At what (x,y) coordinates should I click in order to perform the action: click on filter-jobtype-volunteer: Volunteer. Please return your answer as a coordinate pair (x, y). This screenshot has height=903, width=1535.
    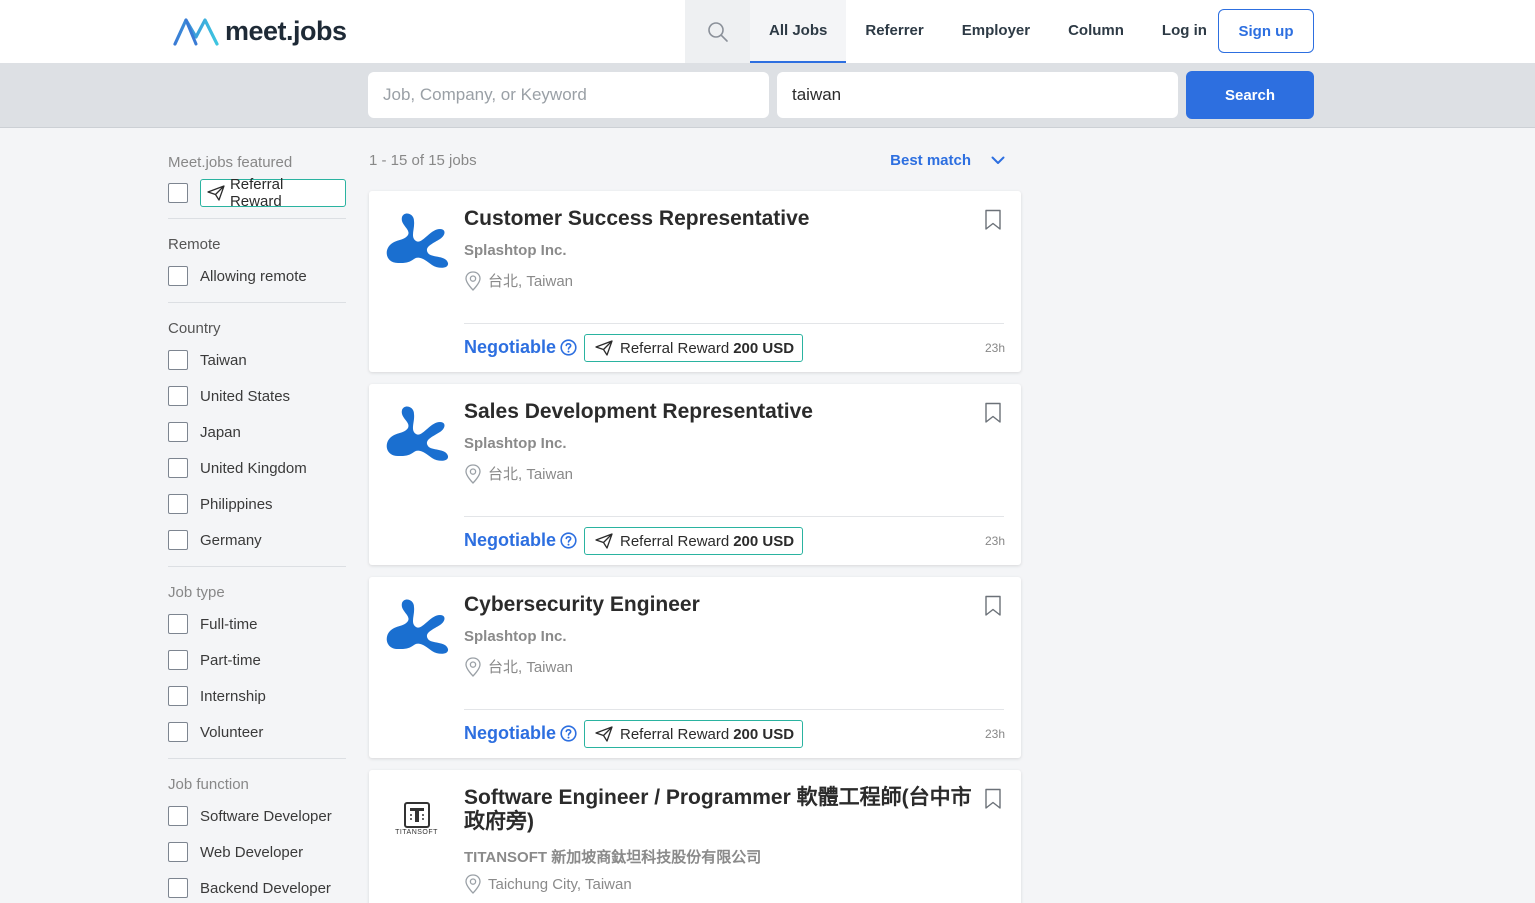
    Looking at the image, I should click on (257, 732).